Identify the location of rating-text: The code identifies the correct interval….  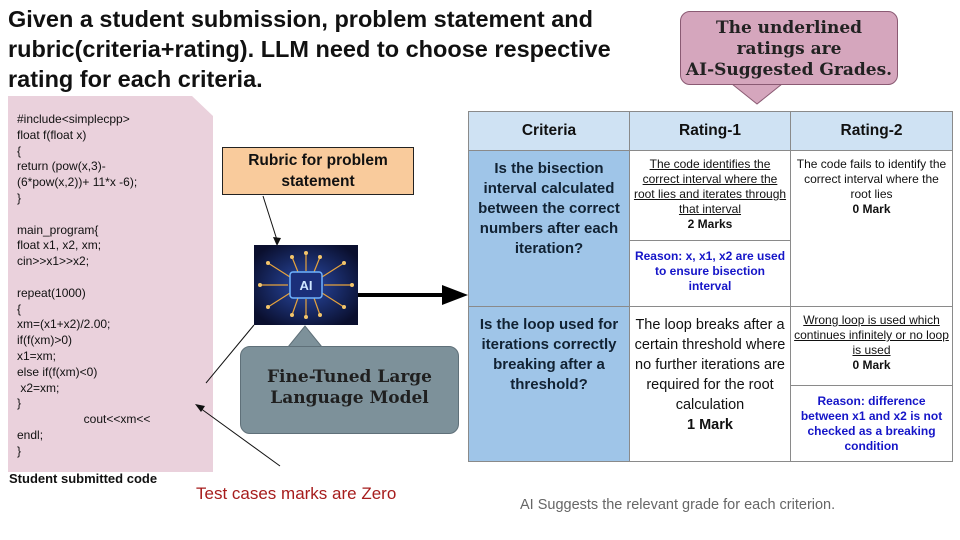
(710, 186).